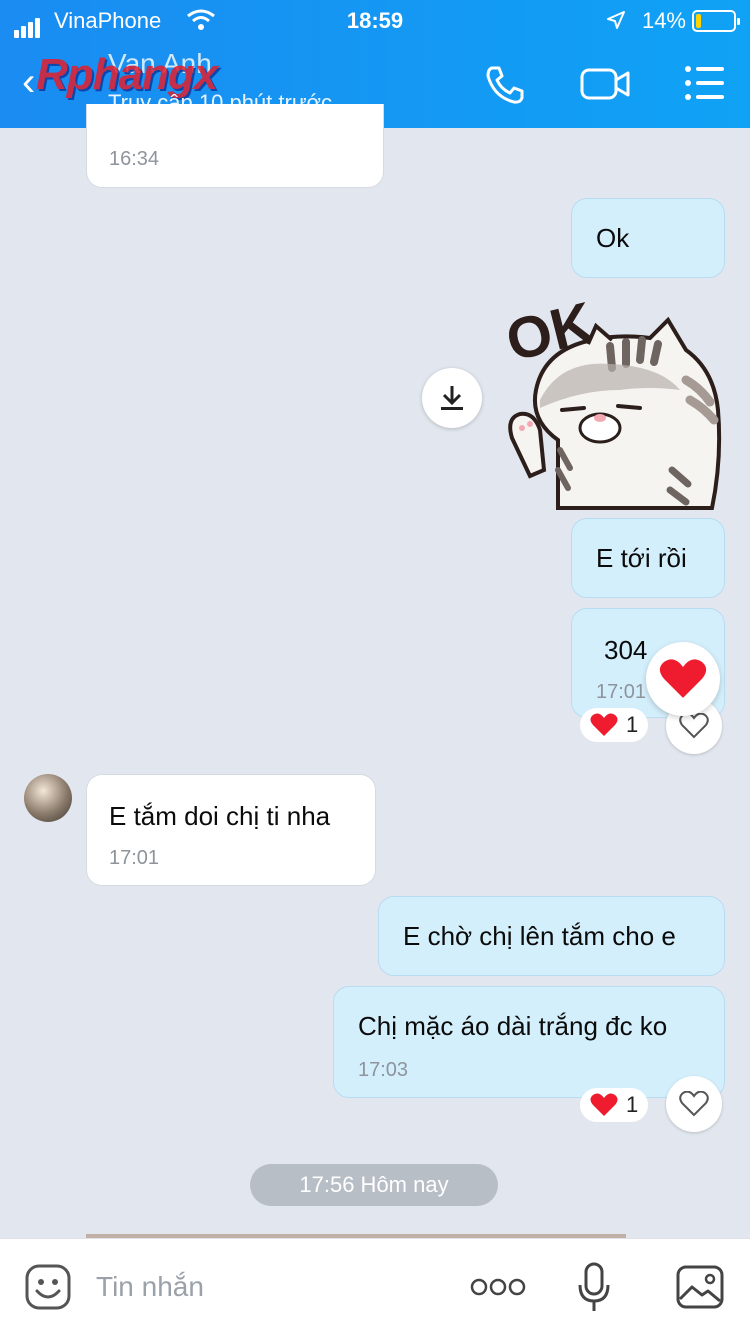 This screenshot has height=1334, width=750. What do you see at coordinates (613, 400) in the screenshot?
I see `cat-ok-sticker: OK` at bounding box center [613, 400].